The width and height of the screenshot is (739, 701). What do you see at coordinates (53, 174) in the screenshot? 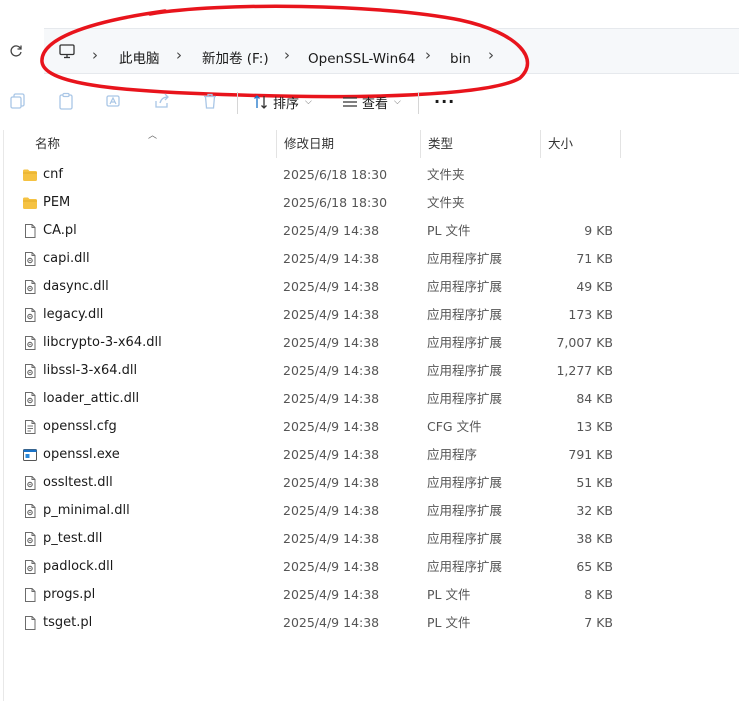
I see `file-name: cnf` at bounding box center [53, 174].